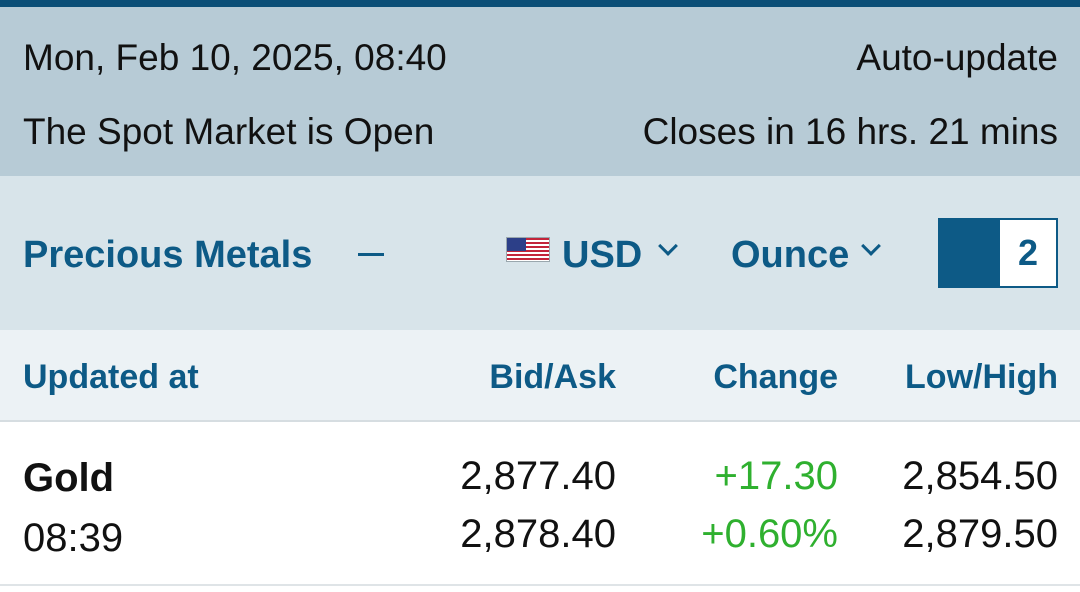 The image size is (1080, 592). I want to click on layout-toggle: 2, so click(998, 253).